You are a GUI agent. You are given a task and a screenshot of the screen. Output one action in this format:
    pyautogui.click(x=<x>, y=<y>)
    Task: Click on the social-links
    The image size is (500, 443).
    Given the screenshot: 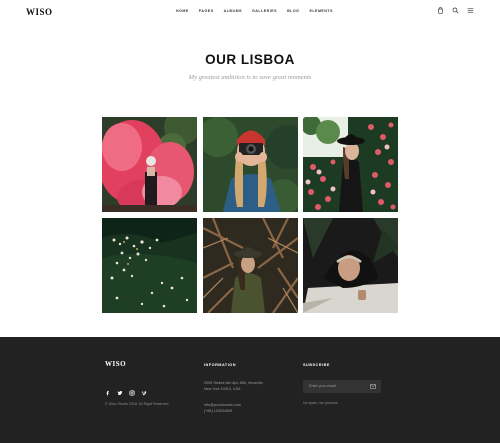 What is the action you would take?
    pyautogui.click(x=126, y=393)
    